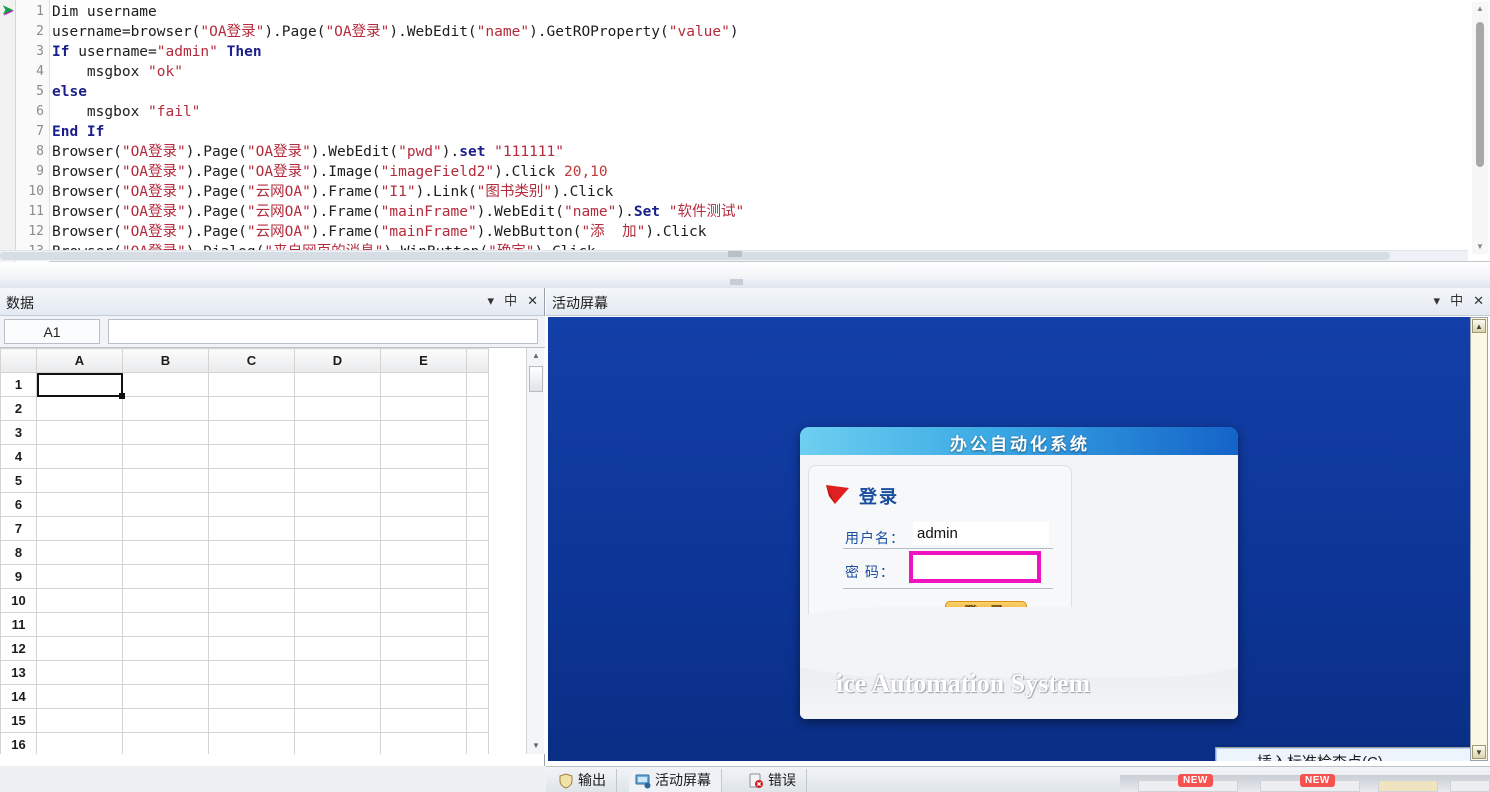  I want to click on splitter-grip, so click(736, 282).